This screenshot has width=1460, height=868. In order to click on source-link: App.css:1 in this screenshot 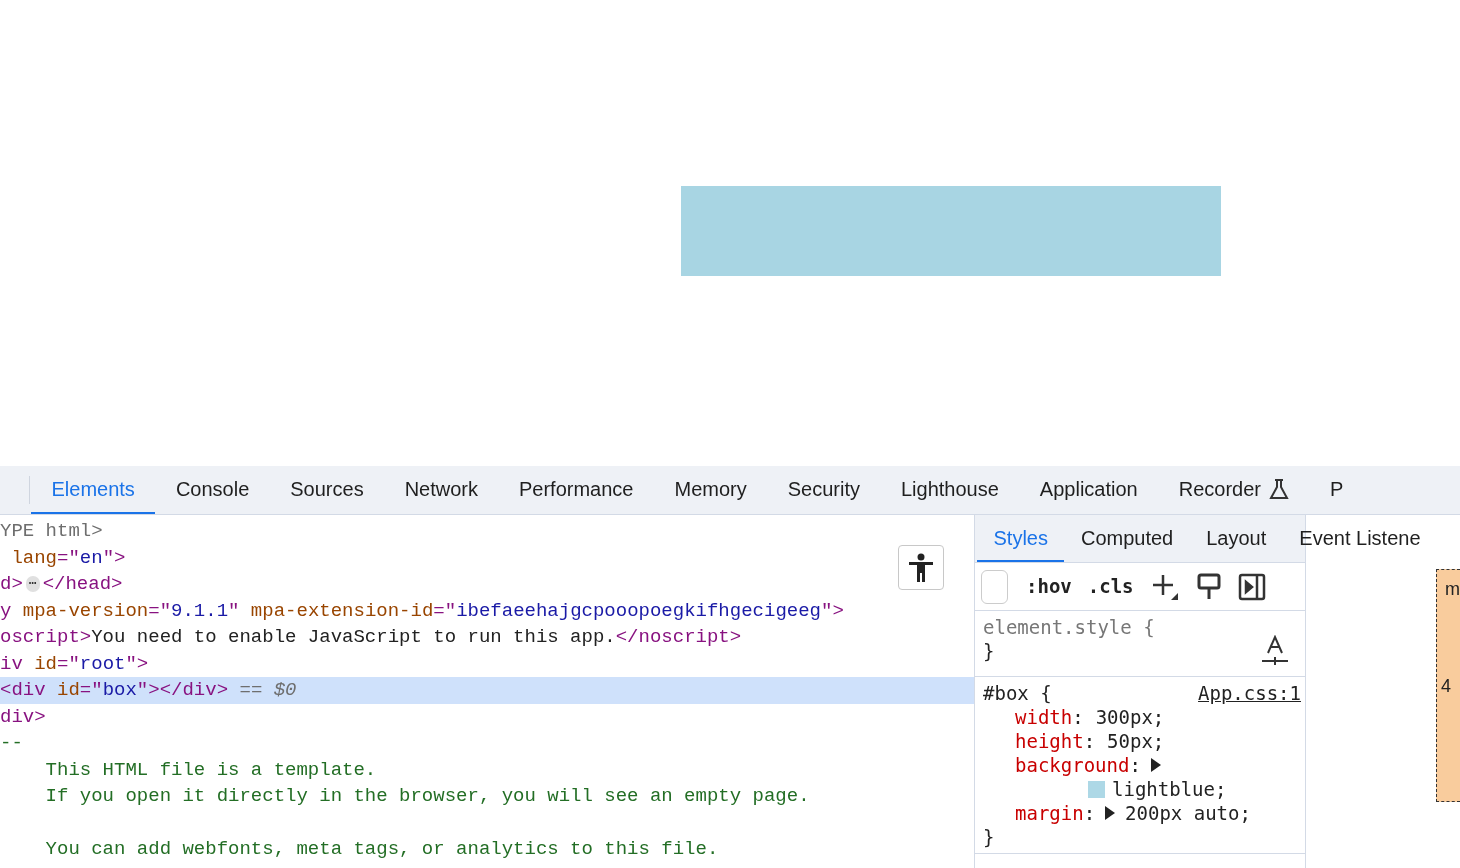, I will do `click(1249, 693)`.